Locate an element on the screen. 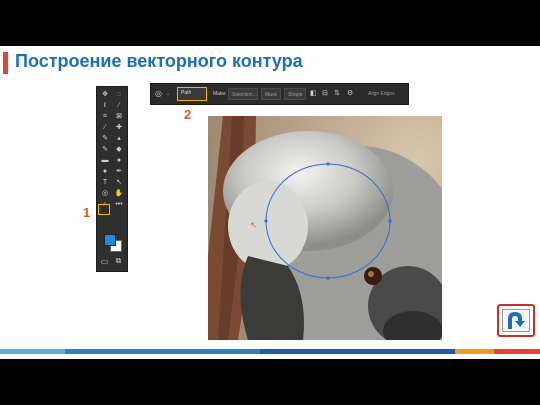 The width and height of the screenshot is (540, 405). settings-gear-icon: ⚙ is located at coordinates (350, 94).